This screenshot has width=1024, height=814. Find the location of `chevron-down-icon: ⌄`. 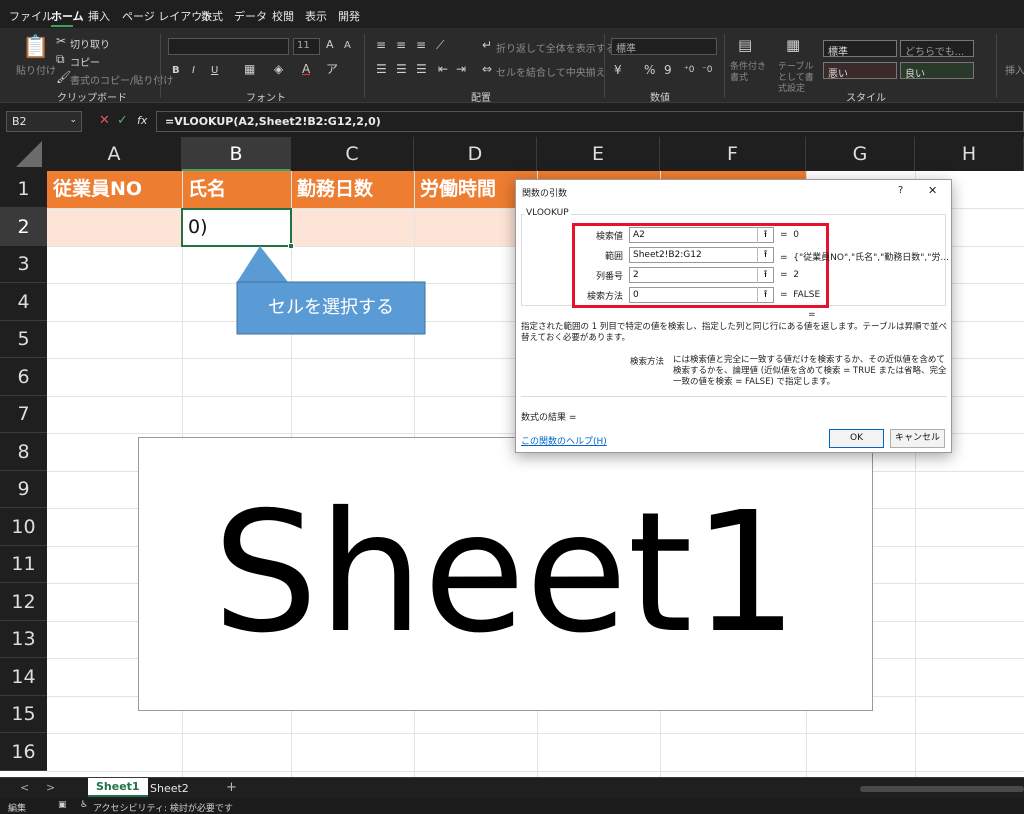

chevron-down-icon: ⌄ is located at coordinates (73, 120).